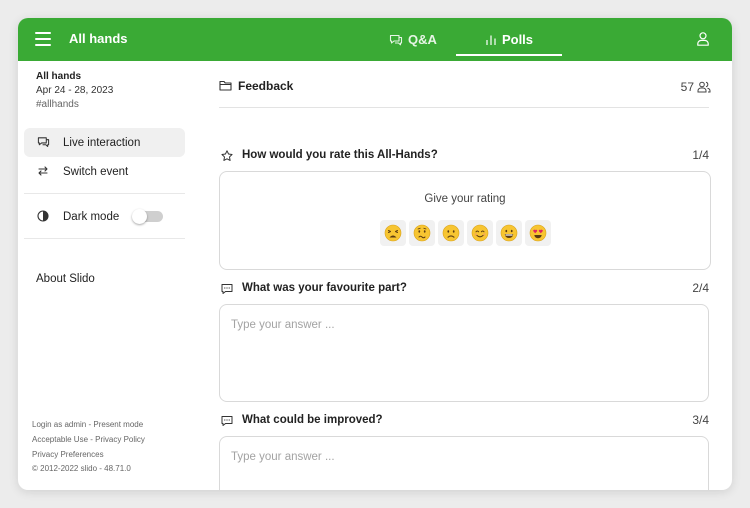 This screenshot has height=508, width=750. What do you see at coordinates (225, 85) in the screenshot?
I see `folder-icon` at bounding box center [225, 85].